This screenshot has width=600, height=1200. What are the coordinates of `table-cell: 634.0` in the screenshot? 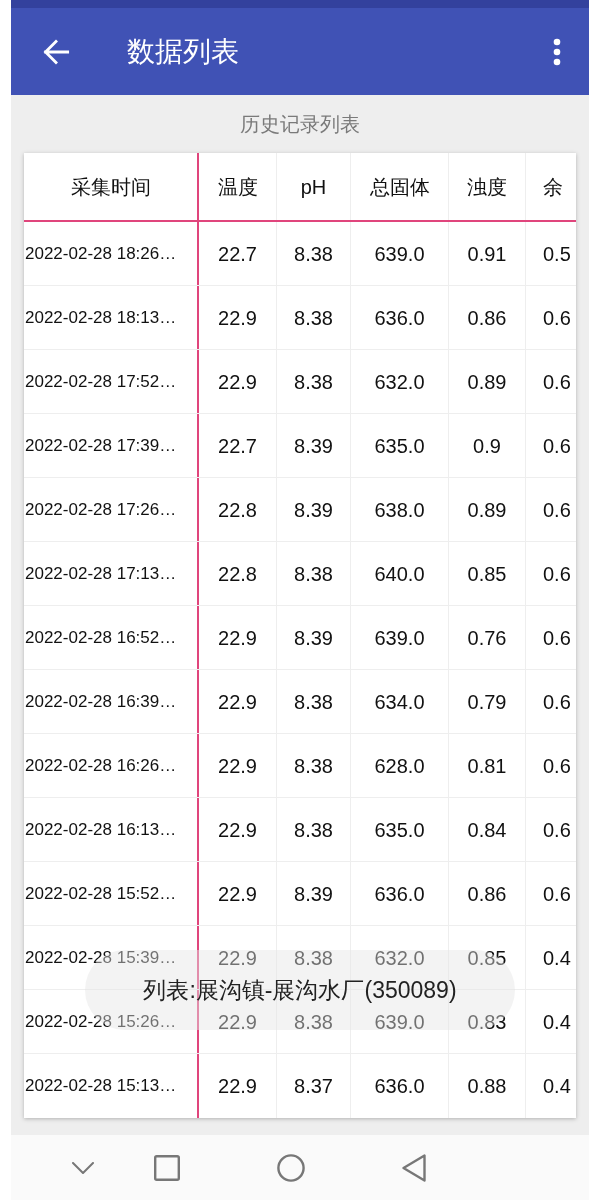 It's located at (400, 701).